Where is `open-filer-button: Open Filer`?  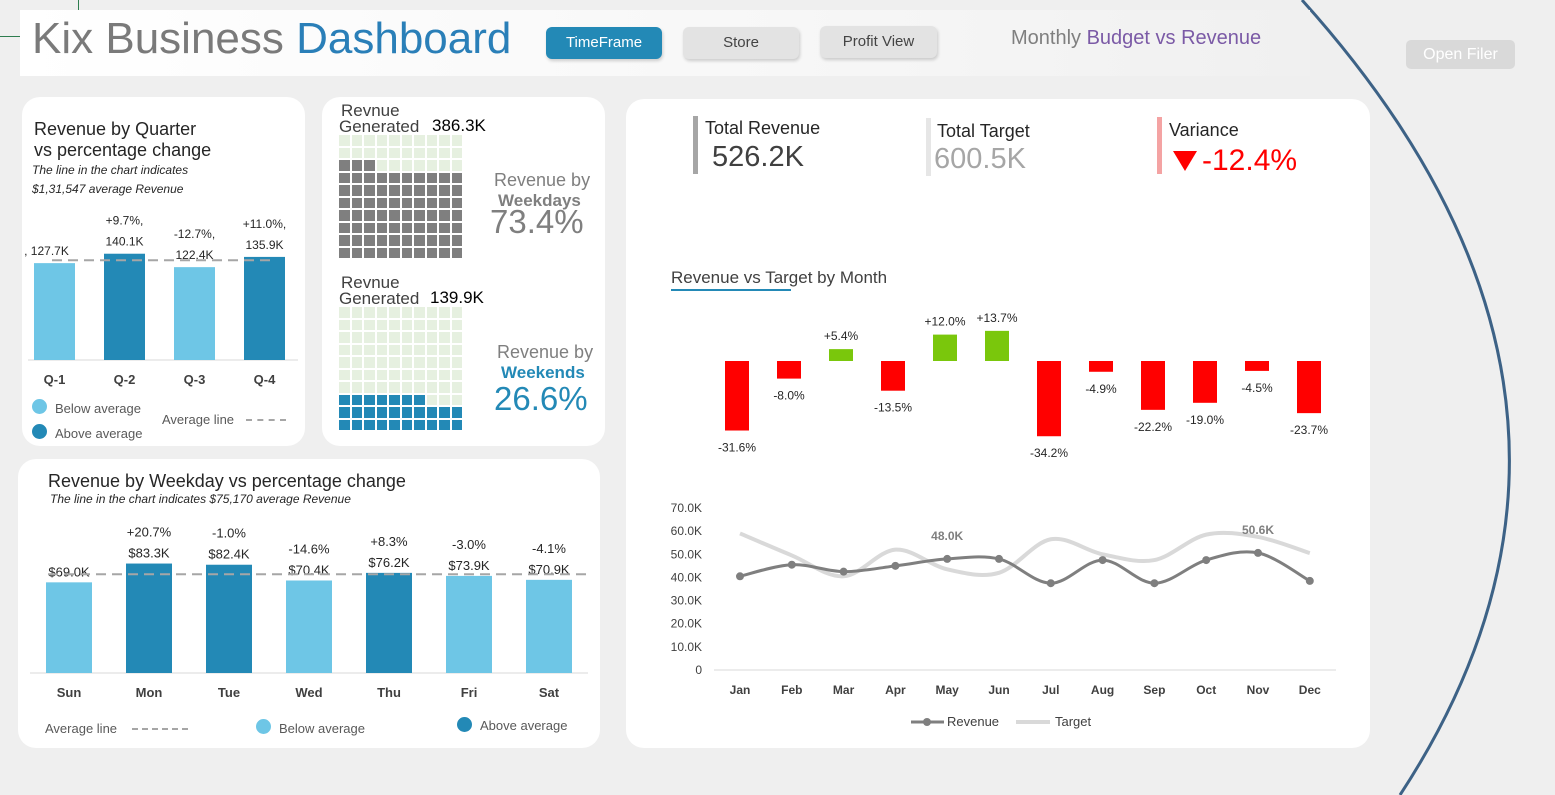
open-filer-button: Open Filer is located at coordinates (1460, 54).